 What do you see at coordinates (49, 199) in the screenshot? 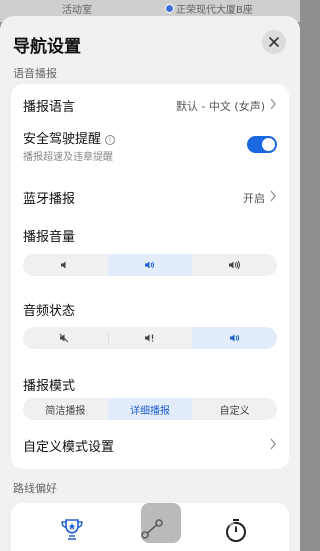
I see `bluetooth-label: 蓝牙播报` at bounding box center [49, 199].